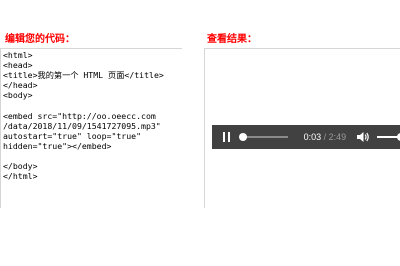 The height and width of the screenshot is (266, 400). Describe the element at coordinates (40, 39) in the screenshot. I see `code-pane-title: 编辑您的代码：` at that location.